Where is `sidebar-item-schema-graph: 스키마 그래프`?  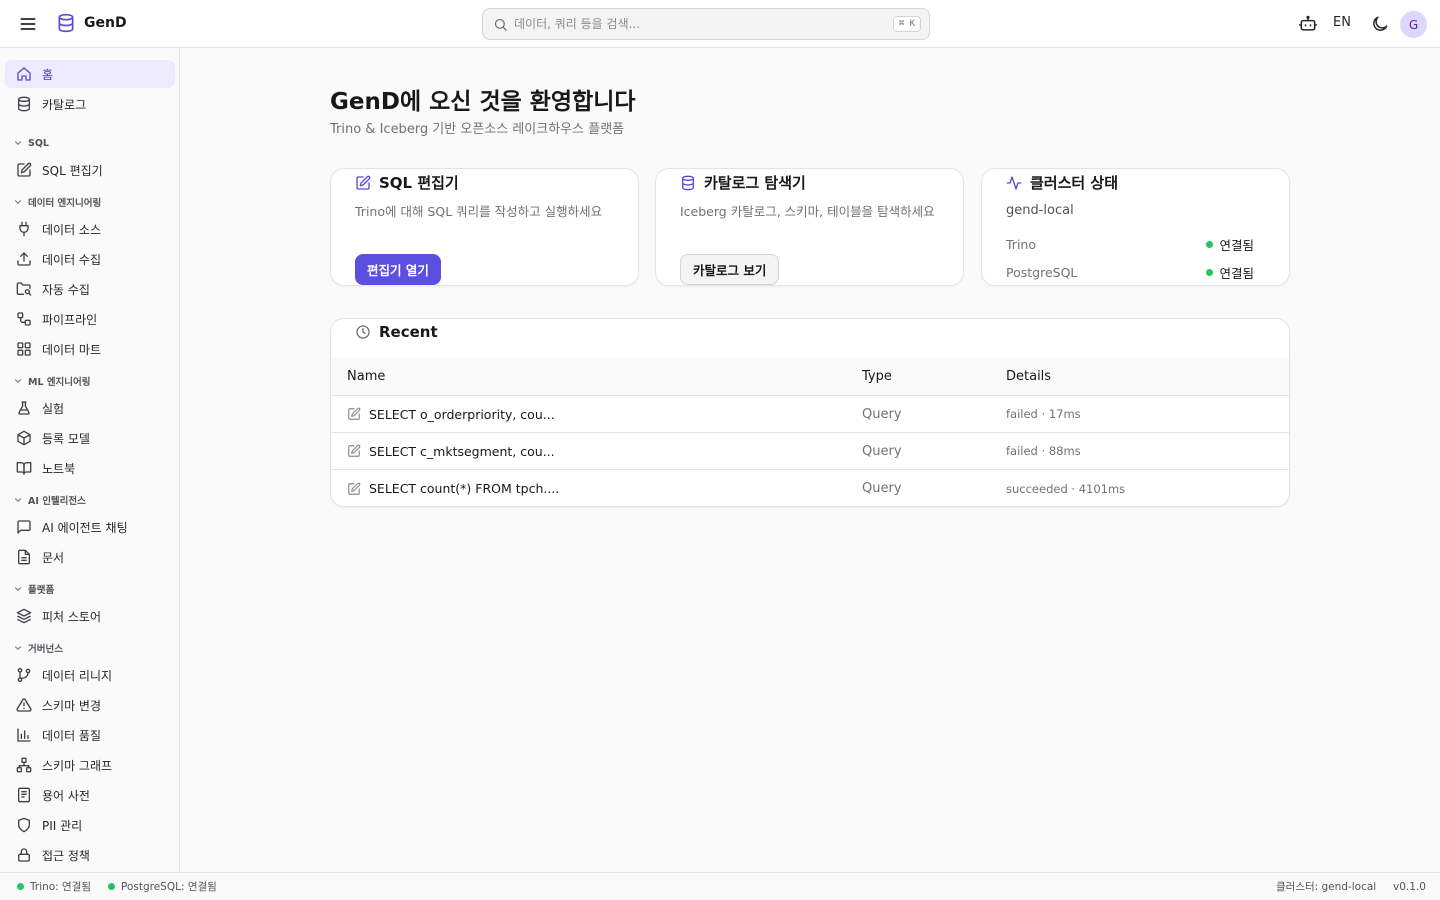
sidebar-item-schema-graph: 스키마 그래프 is located at coordinates (90, 765).